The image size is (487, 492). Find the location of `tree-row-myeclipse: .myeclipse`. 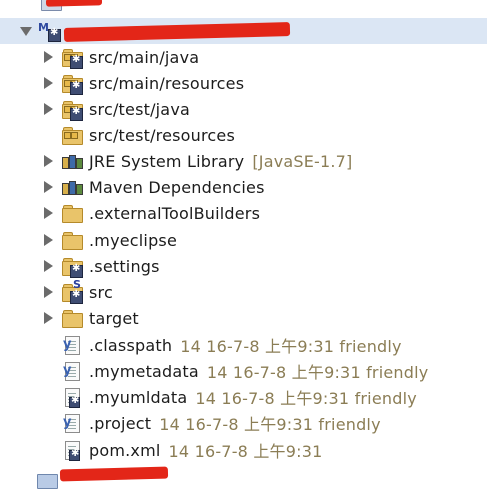

tree-row-myeclipse: .myeclipse is located at coordinates (110, 240).